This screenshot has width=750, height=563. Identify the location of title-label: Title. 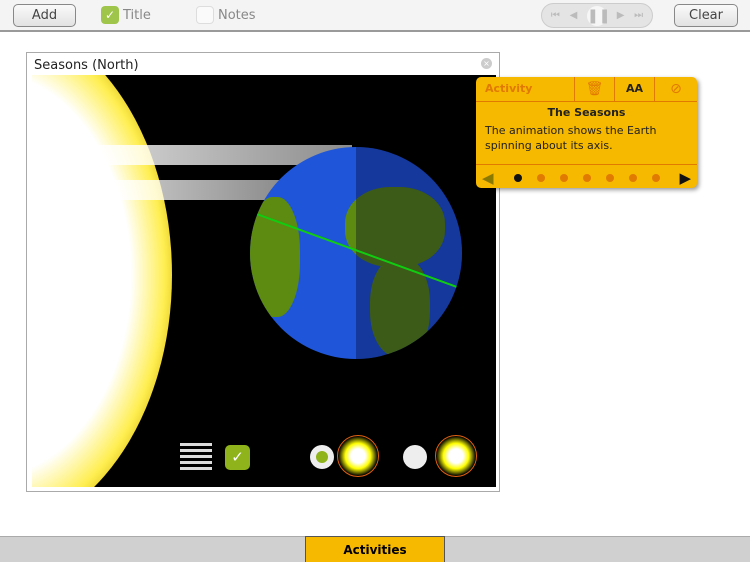
(137, 15).